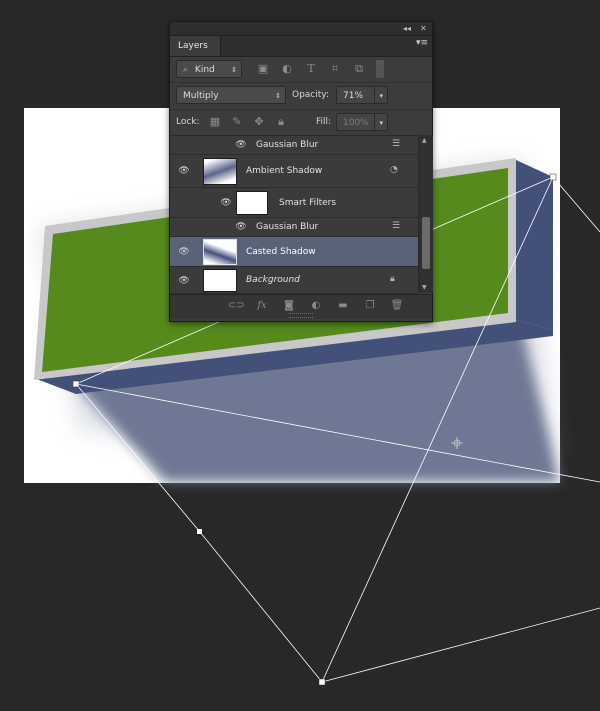 The image size is (600, 711). Describe the element at coordinates (301, 315) in the screenshot. I see `resize-grip` at that location.